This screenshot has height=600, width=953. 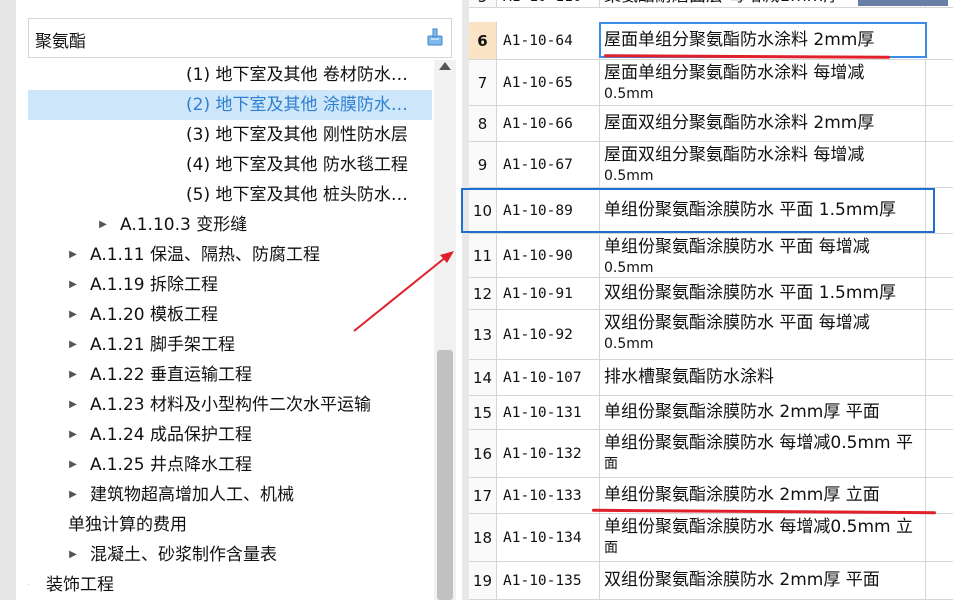 What do you see at coordinates (549, 82) in the screenshot?
I see `quota-code-cell: A1-10-65` at bounding box center [549, 82].